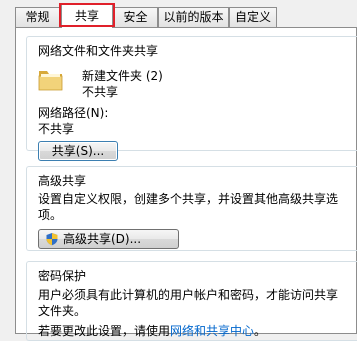 The height and width of the screenshot is (341, 357). What do you see at coordinates (122, 76) in the screenshot?
I see `folder-name: 新建文件夹 (2)` at bounding box center [122, 76].